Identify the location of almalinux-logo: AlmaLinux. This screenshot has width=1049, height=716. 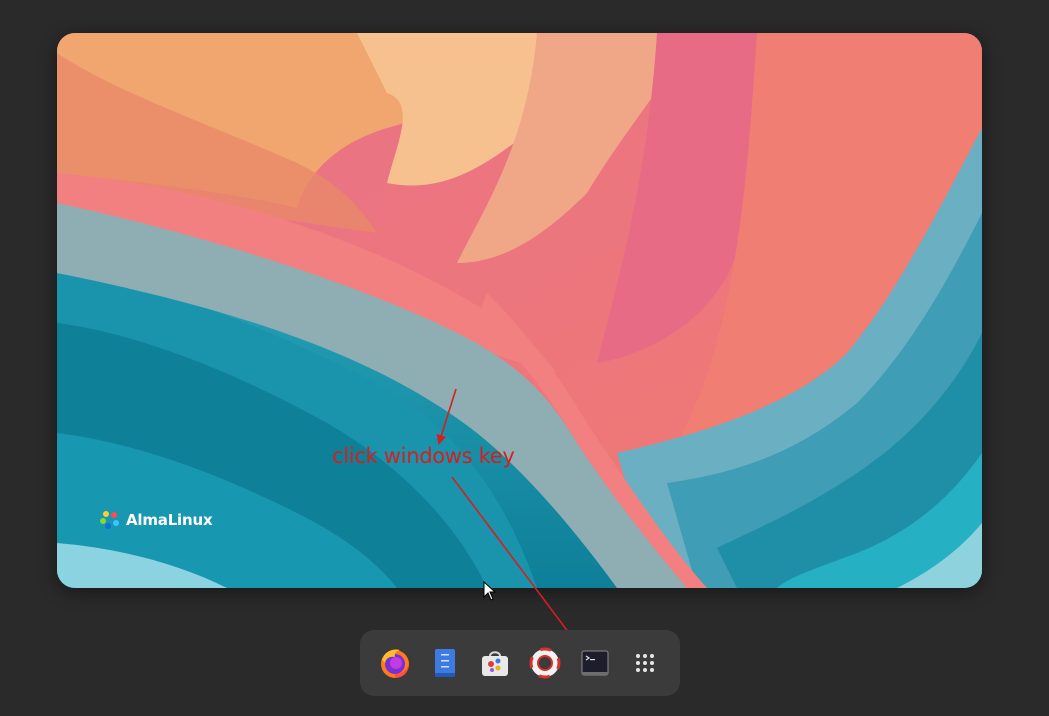
(156, 520).